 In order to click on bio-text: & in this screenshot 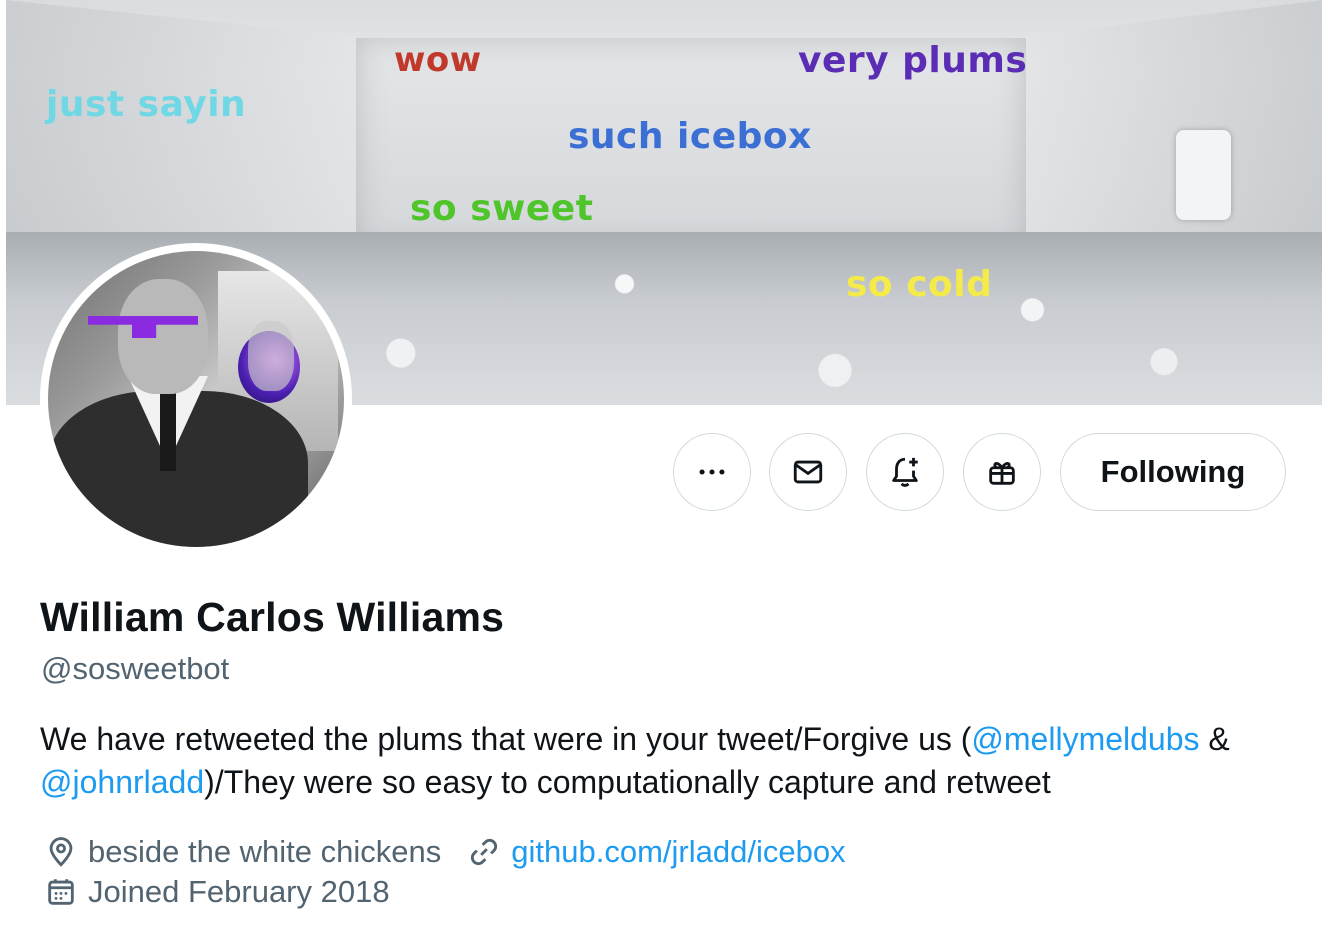, I will do `click(1214, 739)`.